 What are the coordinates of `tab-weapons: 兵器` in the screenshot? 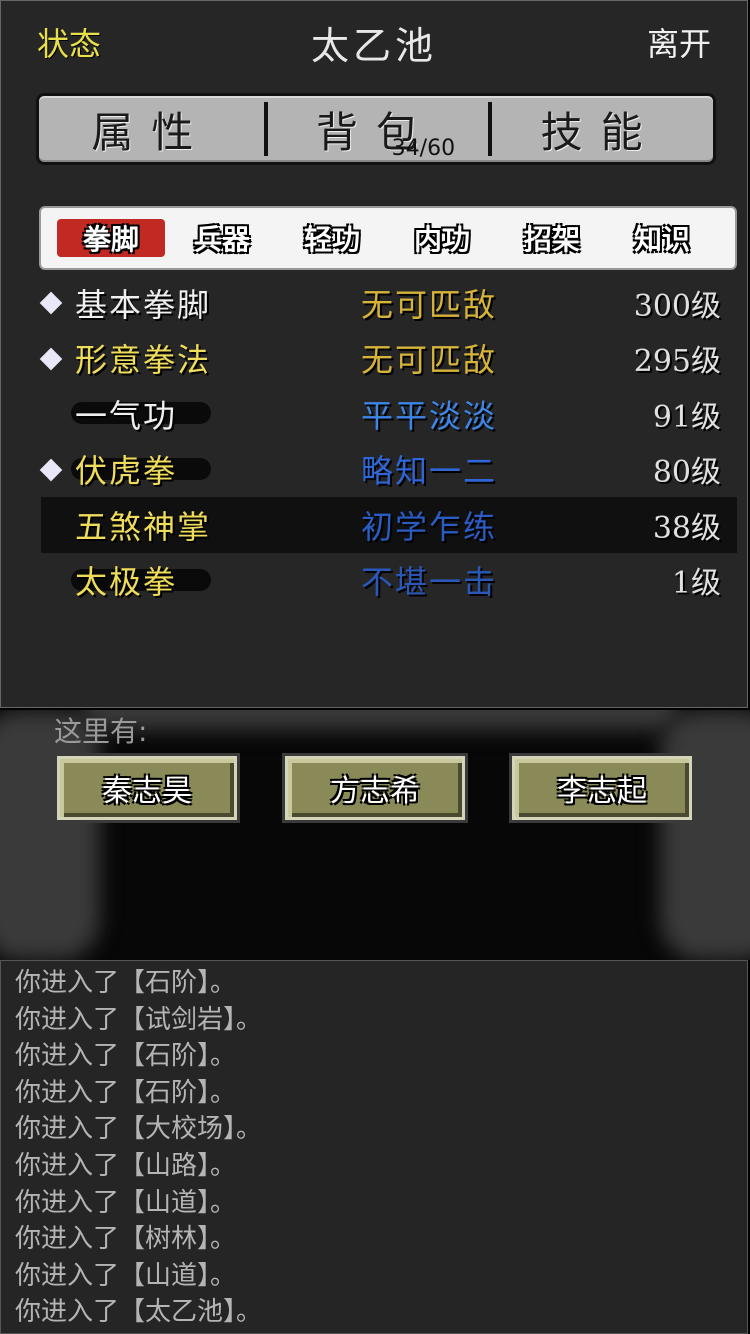 It's located at (222, 238).